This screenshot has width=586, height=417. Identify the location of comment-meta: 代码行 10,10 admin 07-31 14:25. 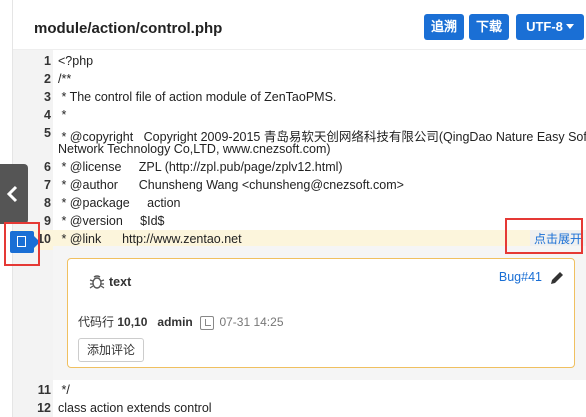
(181, 321).